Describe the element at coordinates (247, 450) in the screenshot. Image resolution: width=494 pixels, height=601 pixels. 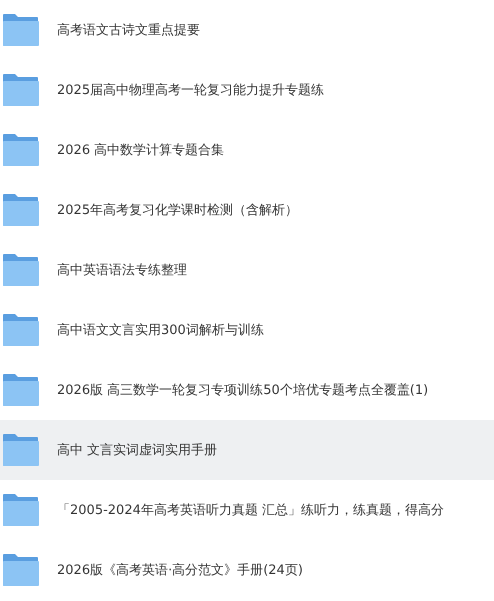
I see `folder-item: 高中 文言实词虚词实用手册` at that location.